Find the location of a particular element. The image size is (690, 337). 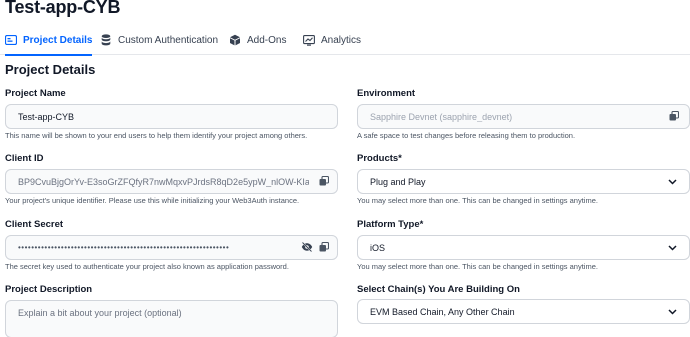

environment-label: Environment is located at coordinates (386, 93).